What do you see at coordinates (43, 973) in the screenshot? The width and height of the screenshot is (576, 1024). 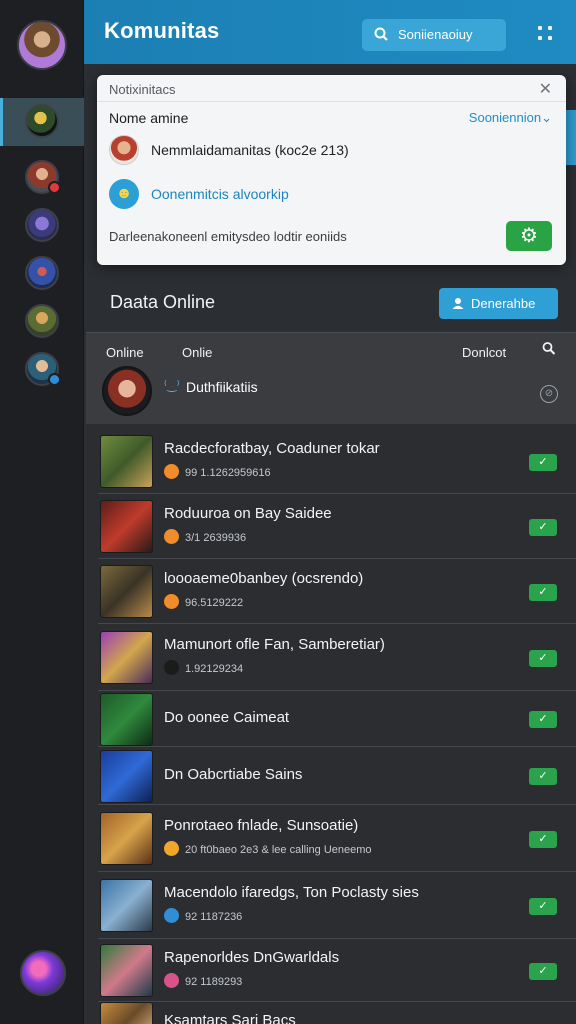 I see `rail-bottom-app-icon` at bounding box center [43, 973].